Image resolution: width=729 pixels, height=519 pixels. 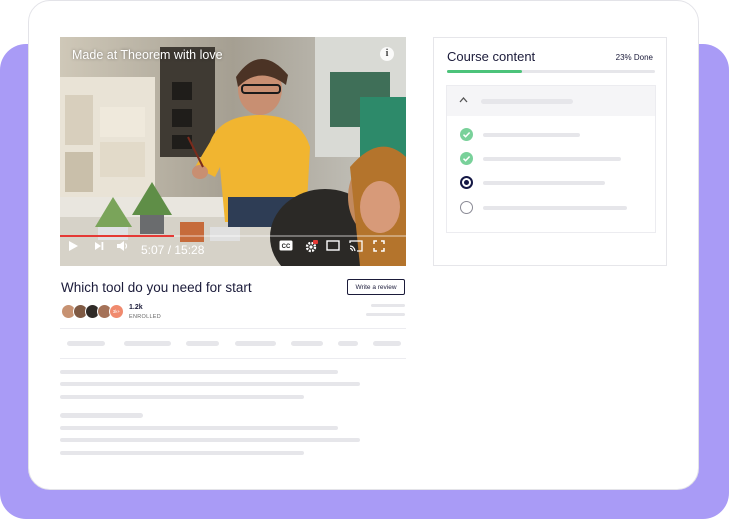 What do you see at coordinates (634, 57) in the screenshot?
I see `progress-label: 23% Done` at bounding box center [634, 57].